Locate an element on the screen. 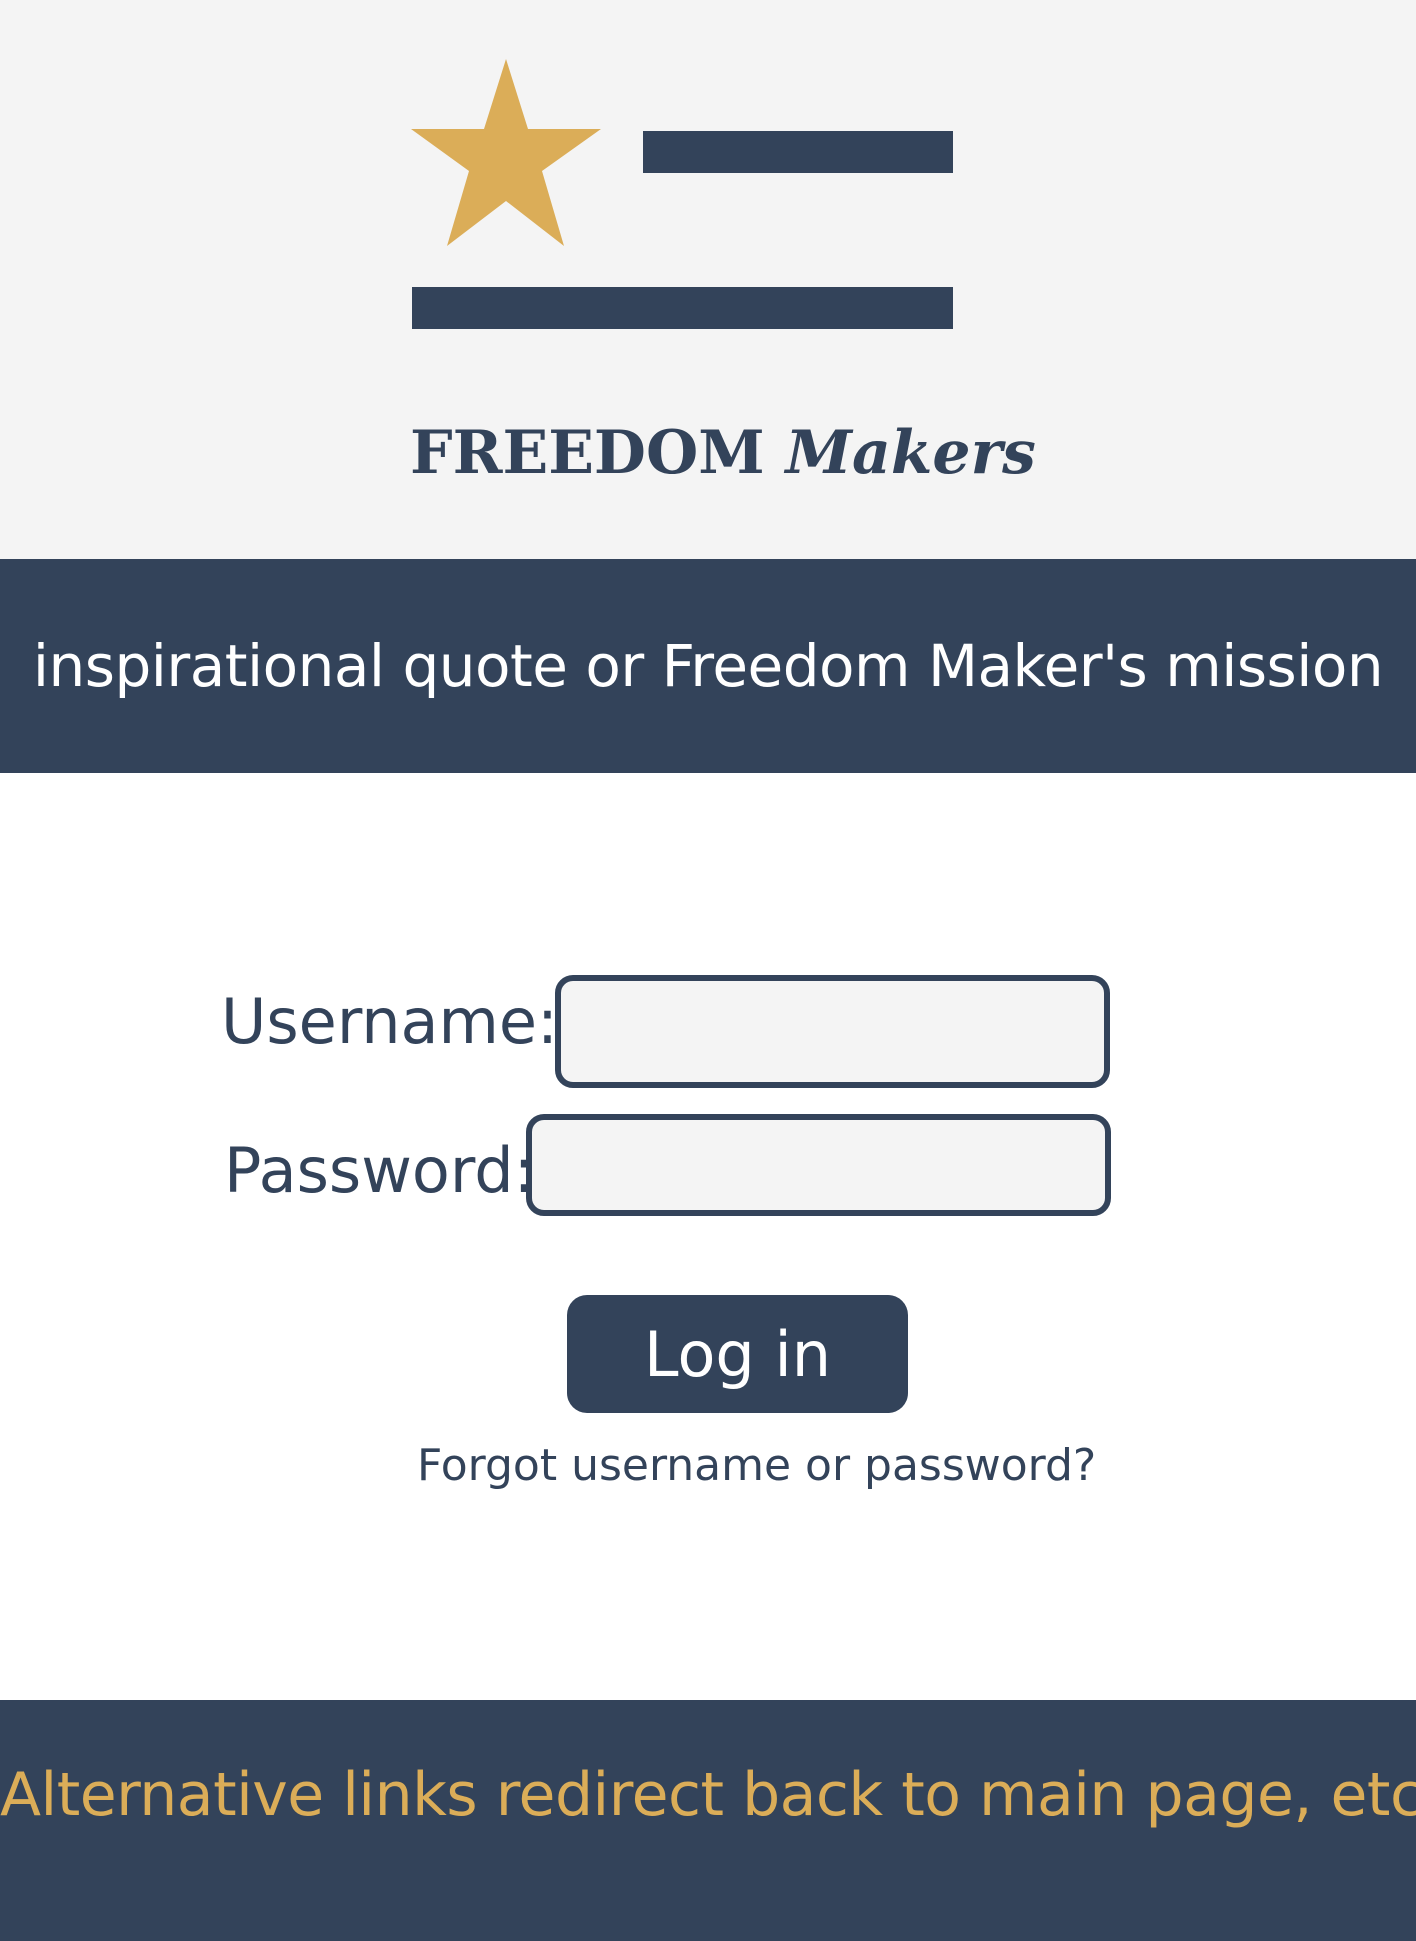 This screenshot has height=1941, width=1416. star-icon is located at coordinates (506, 152).